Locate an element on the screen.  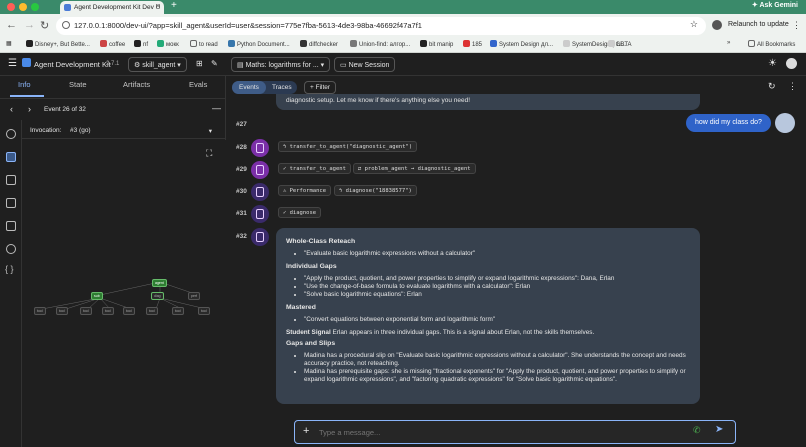
function-call-chip: ϟ diagnose("18838577") is located at coordinates (375, 190).